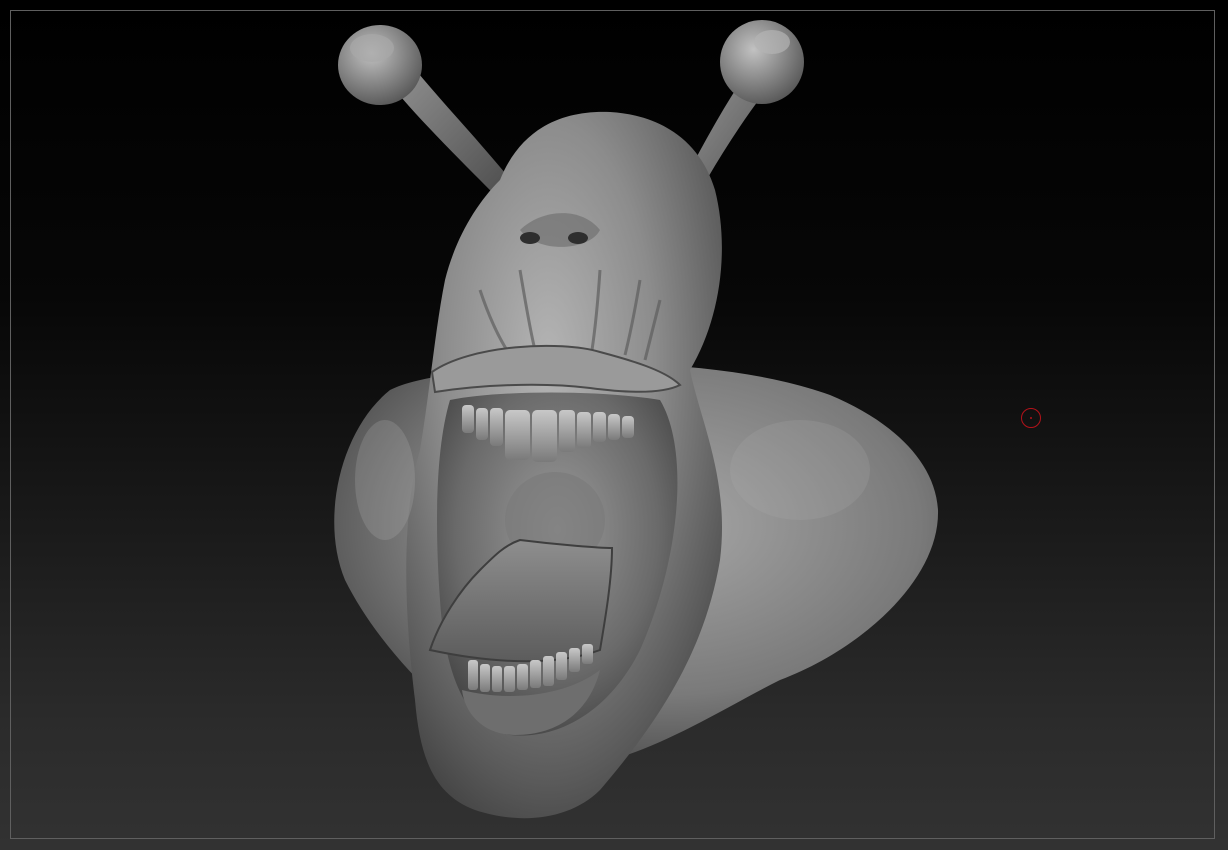  What do you see at coordinates (530, 238) in the screenshot?
I see `left-nostril` at bounding box center [530, 238].